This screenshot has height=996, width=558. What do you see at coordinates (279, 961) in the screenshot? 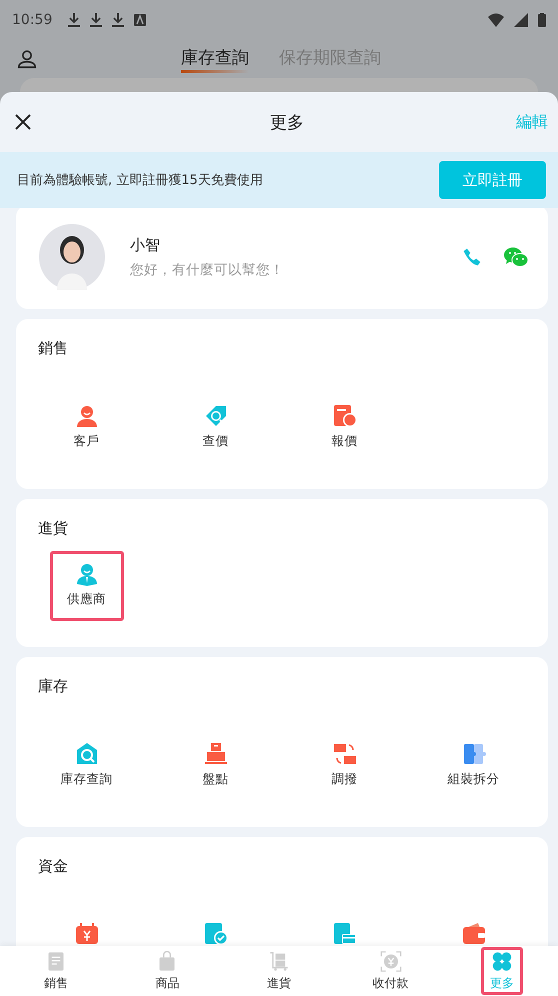
I see `cart-boxes-icon` at bounding box center [279, 961].